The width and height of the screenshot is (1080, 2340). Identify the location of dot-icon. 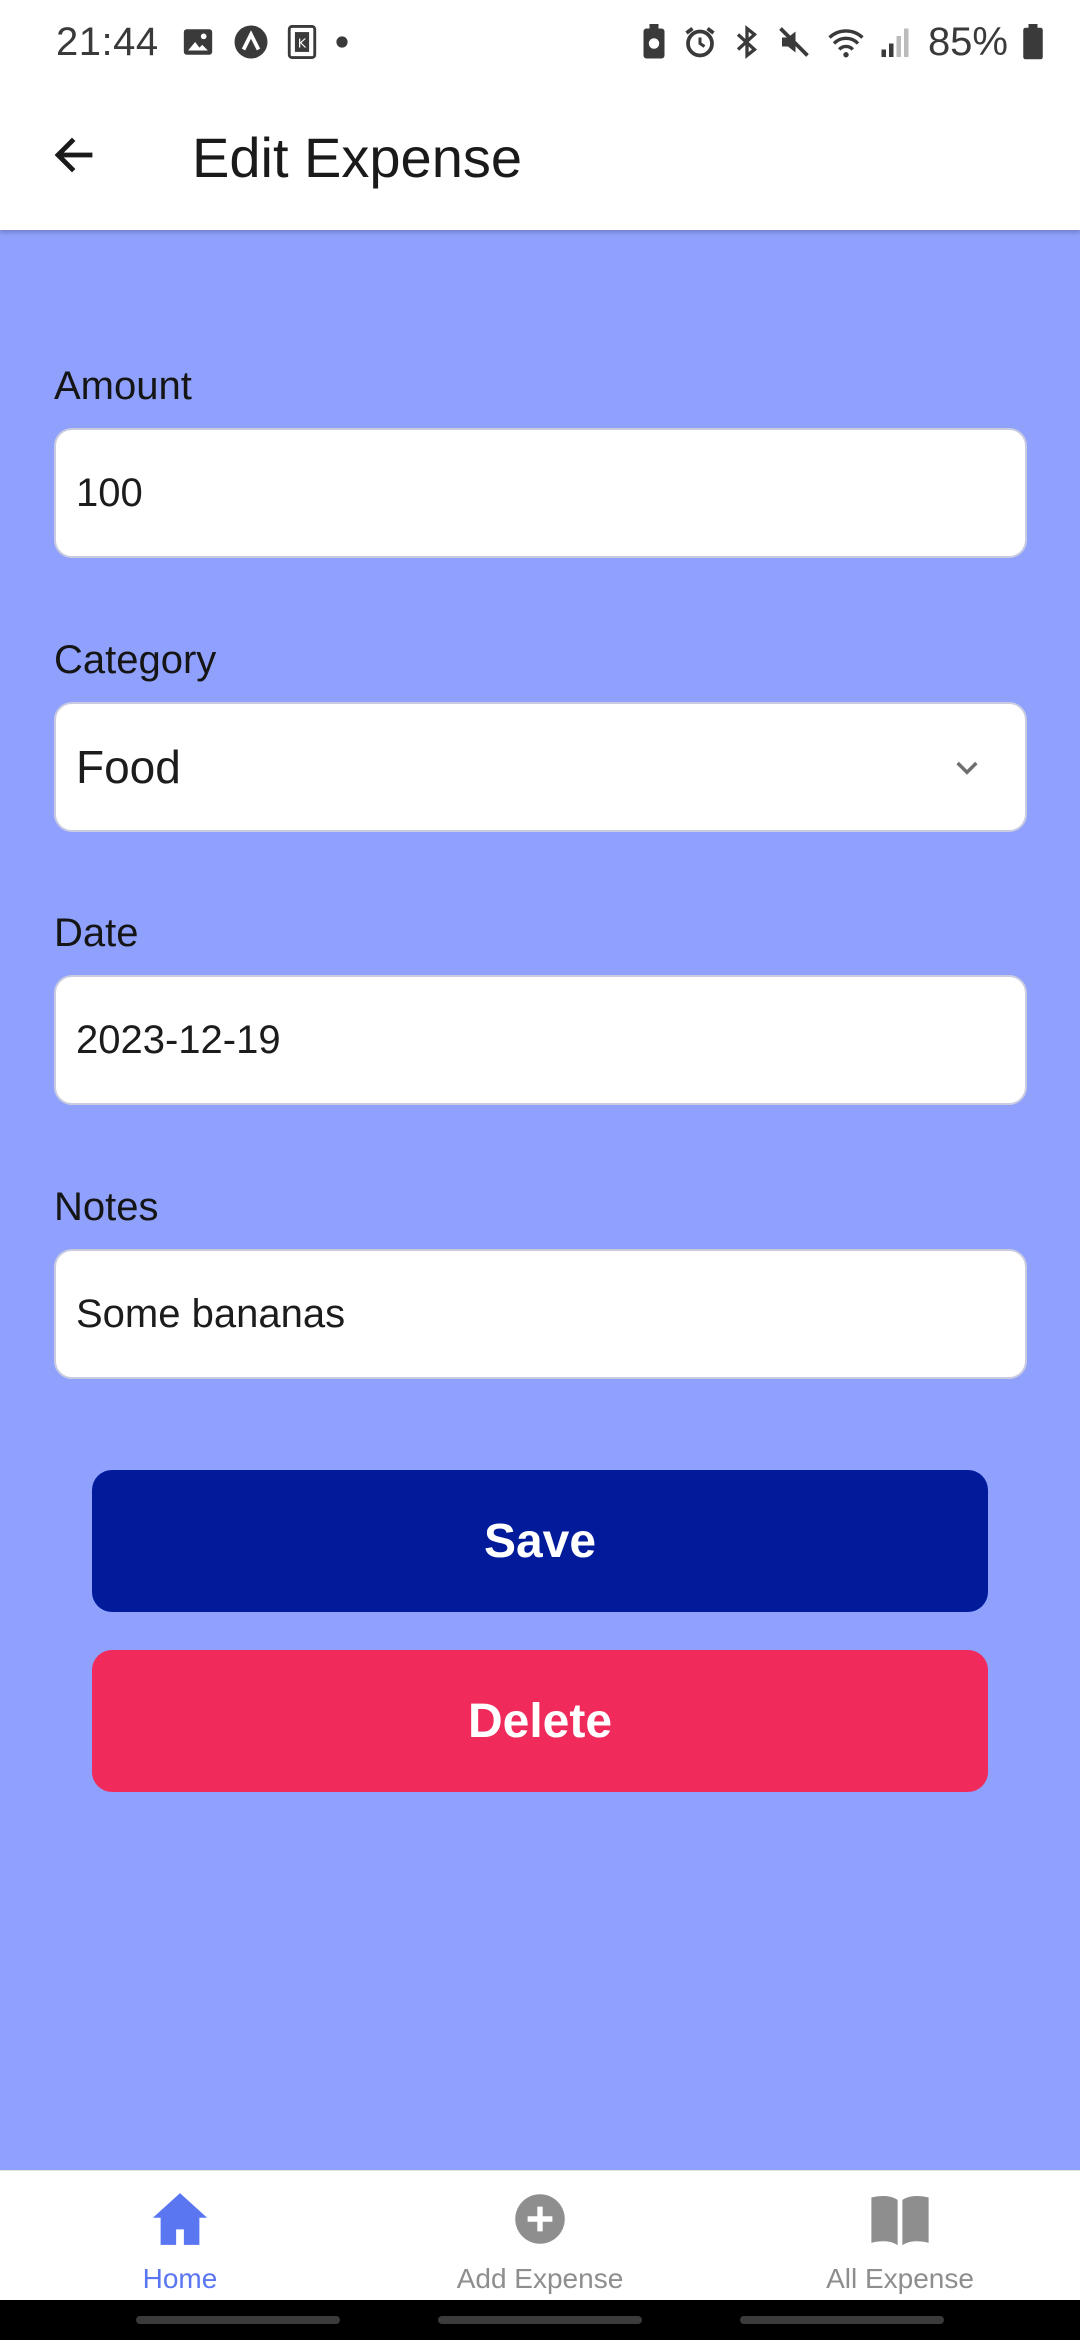
(342, 42).